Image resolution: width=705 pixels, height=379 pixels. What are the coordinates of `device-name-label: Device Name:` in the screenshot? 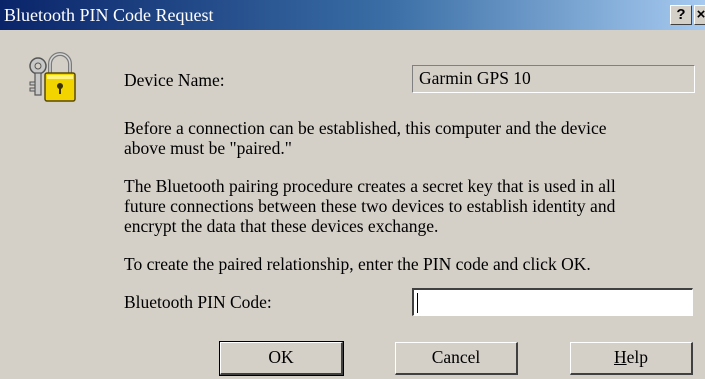 It's located at (174, 80).